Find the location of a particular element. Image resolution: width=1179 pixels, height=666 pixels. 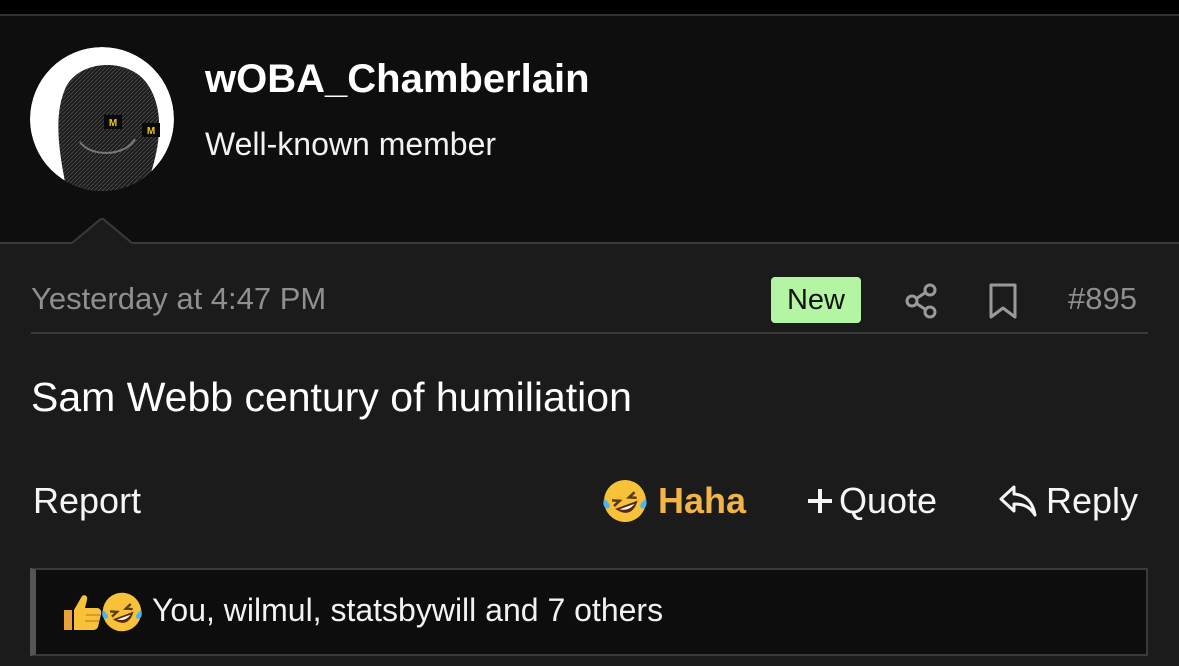

header-divider is located at coordinates (589, 243).